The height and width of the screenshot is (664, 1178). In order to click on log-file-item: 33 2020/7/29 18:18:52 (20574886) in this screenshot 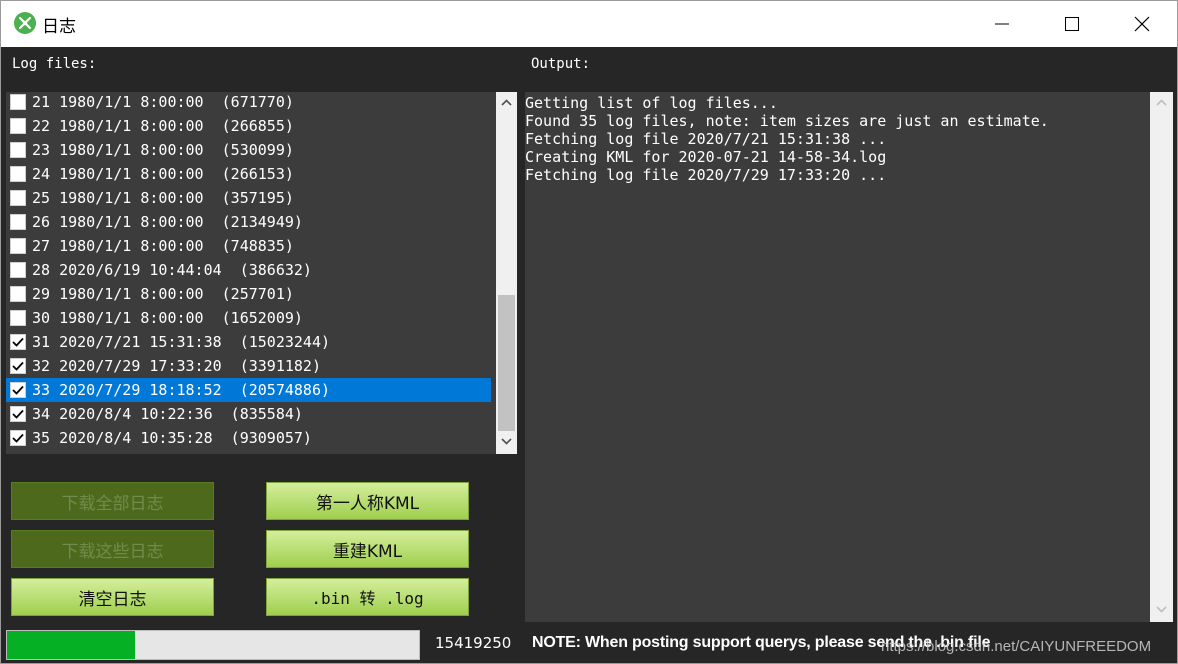, I will do `click(248, 390)`.